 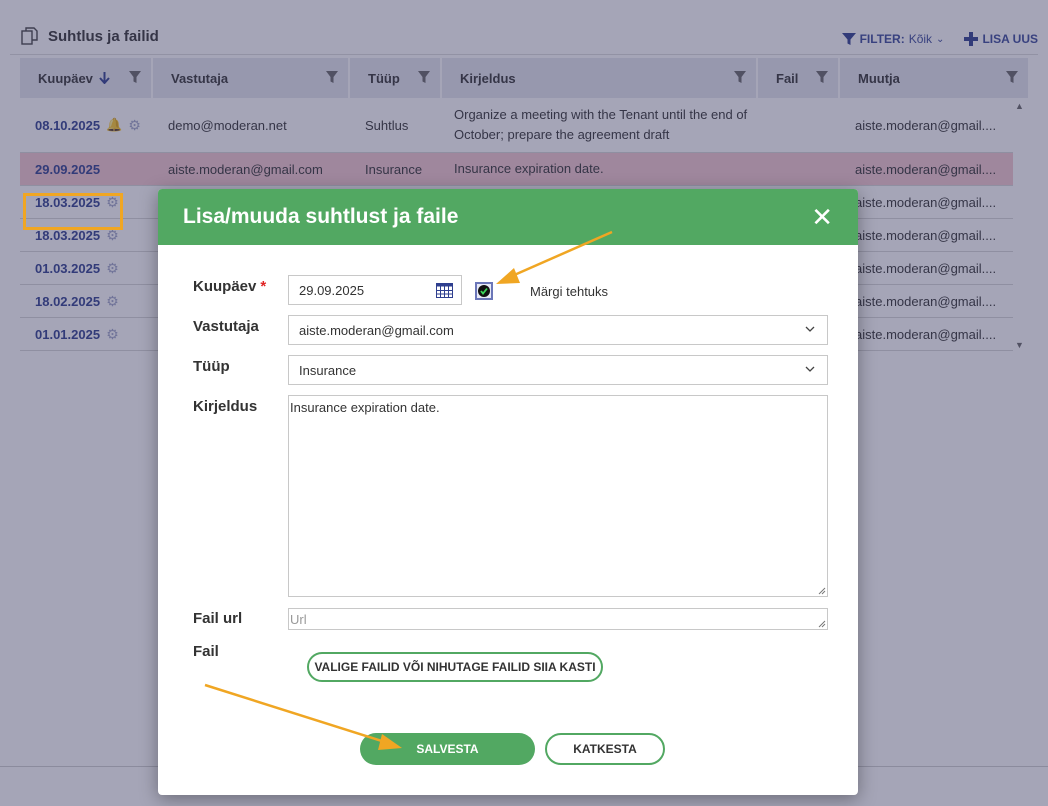 What do you see at coordinates (508, 217) in the screenshot?
I see `dialog-header: Lisa/muuda suhtlust ja faile ✕` at bounding box center [508, 217].